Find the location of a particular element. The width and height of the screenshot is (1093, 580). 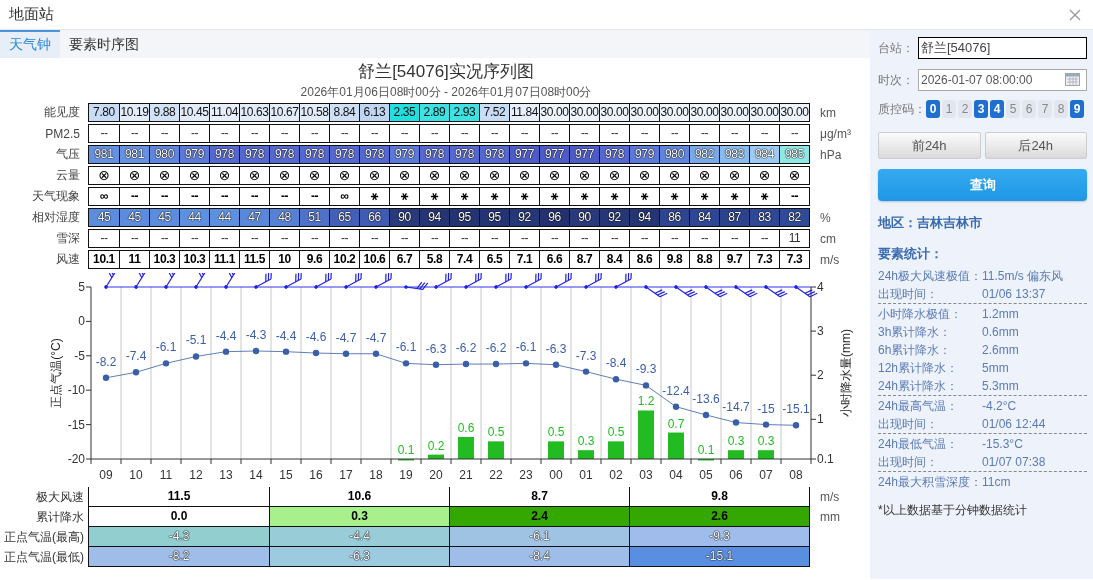

row-label: 风速 is located at coordinates (67, 259).